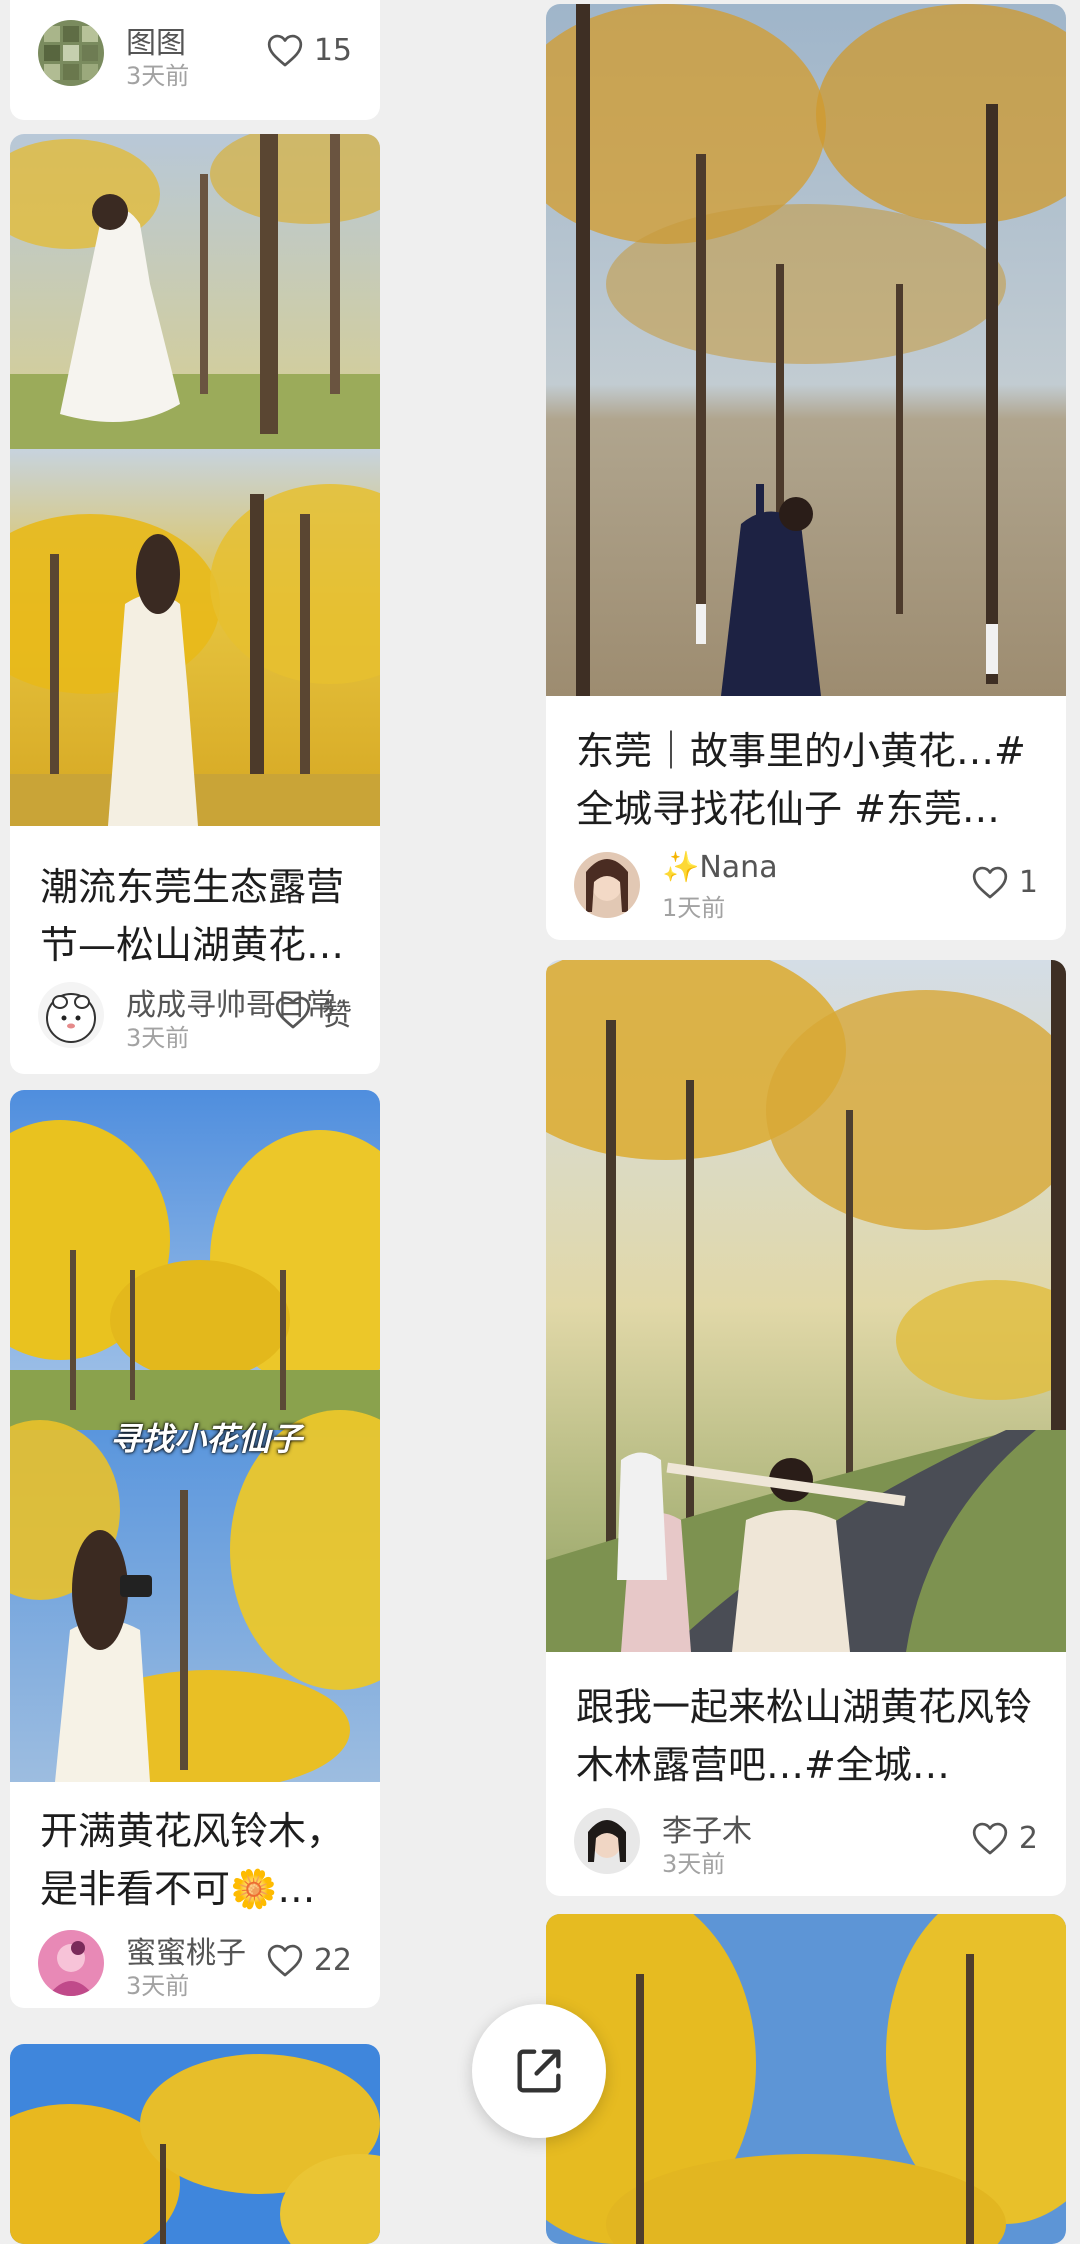  What do you see at coordinates (806, 886) in the screenshot?
I see `card-author-row: ✨Nana 1天前 1` at bounding box center [806, 886].